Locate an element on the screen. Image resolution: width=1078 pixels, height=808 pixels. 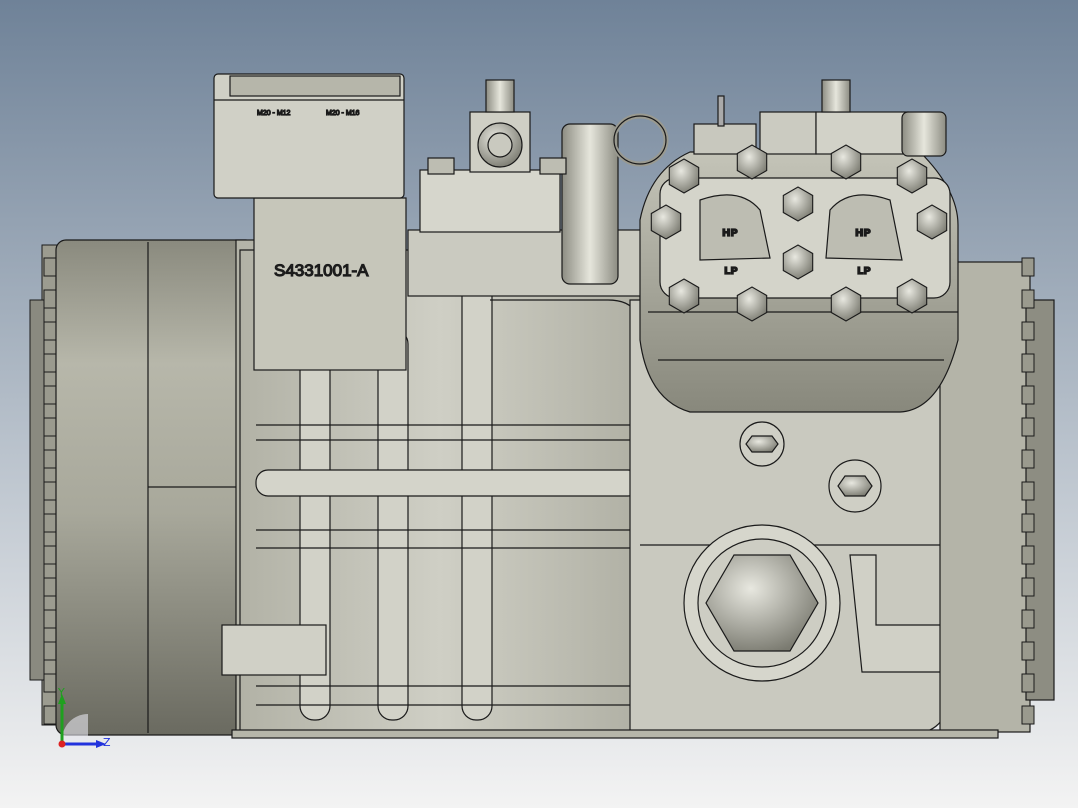
head-label-left-hp: HP is located at coordinates (730, 233).